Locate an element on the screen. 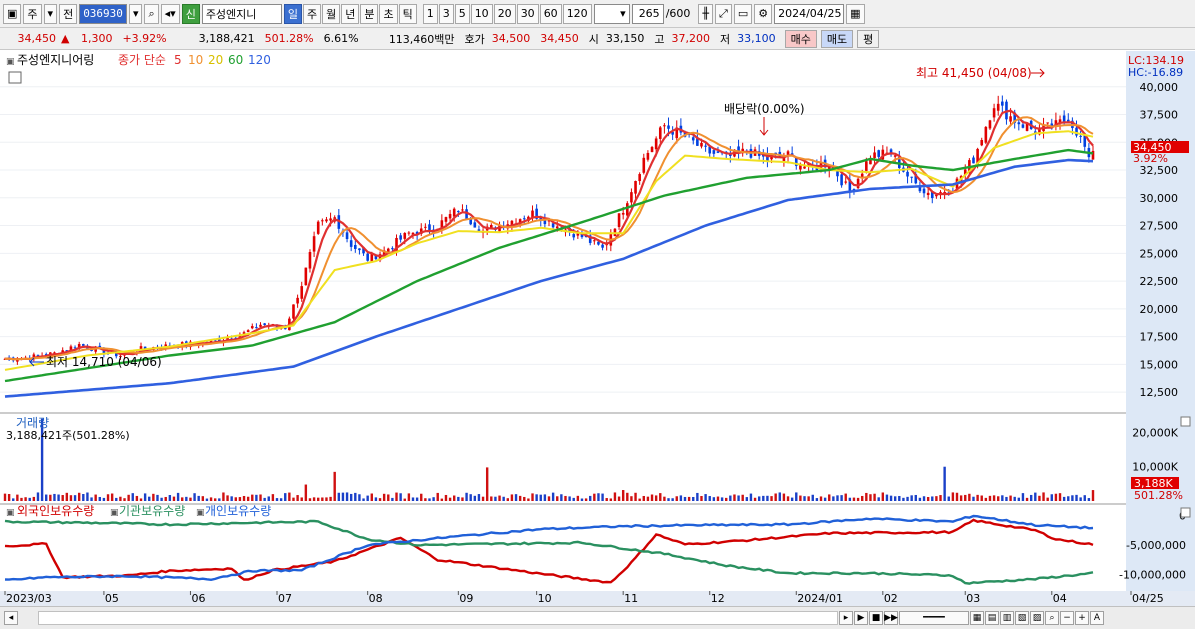 Image resolution: width=1195 pixels, height=629 pixels. market-select: 주 is located at coordinates (32, 13).